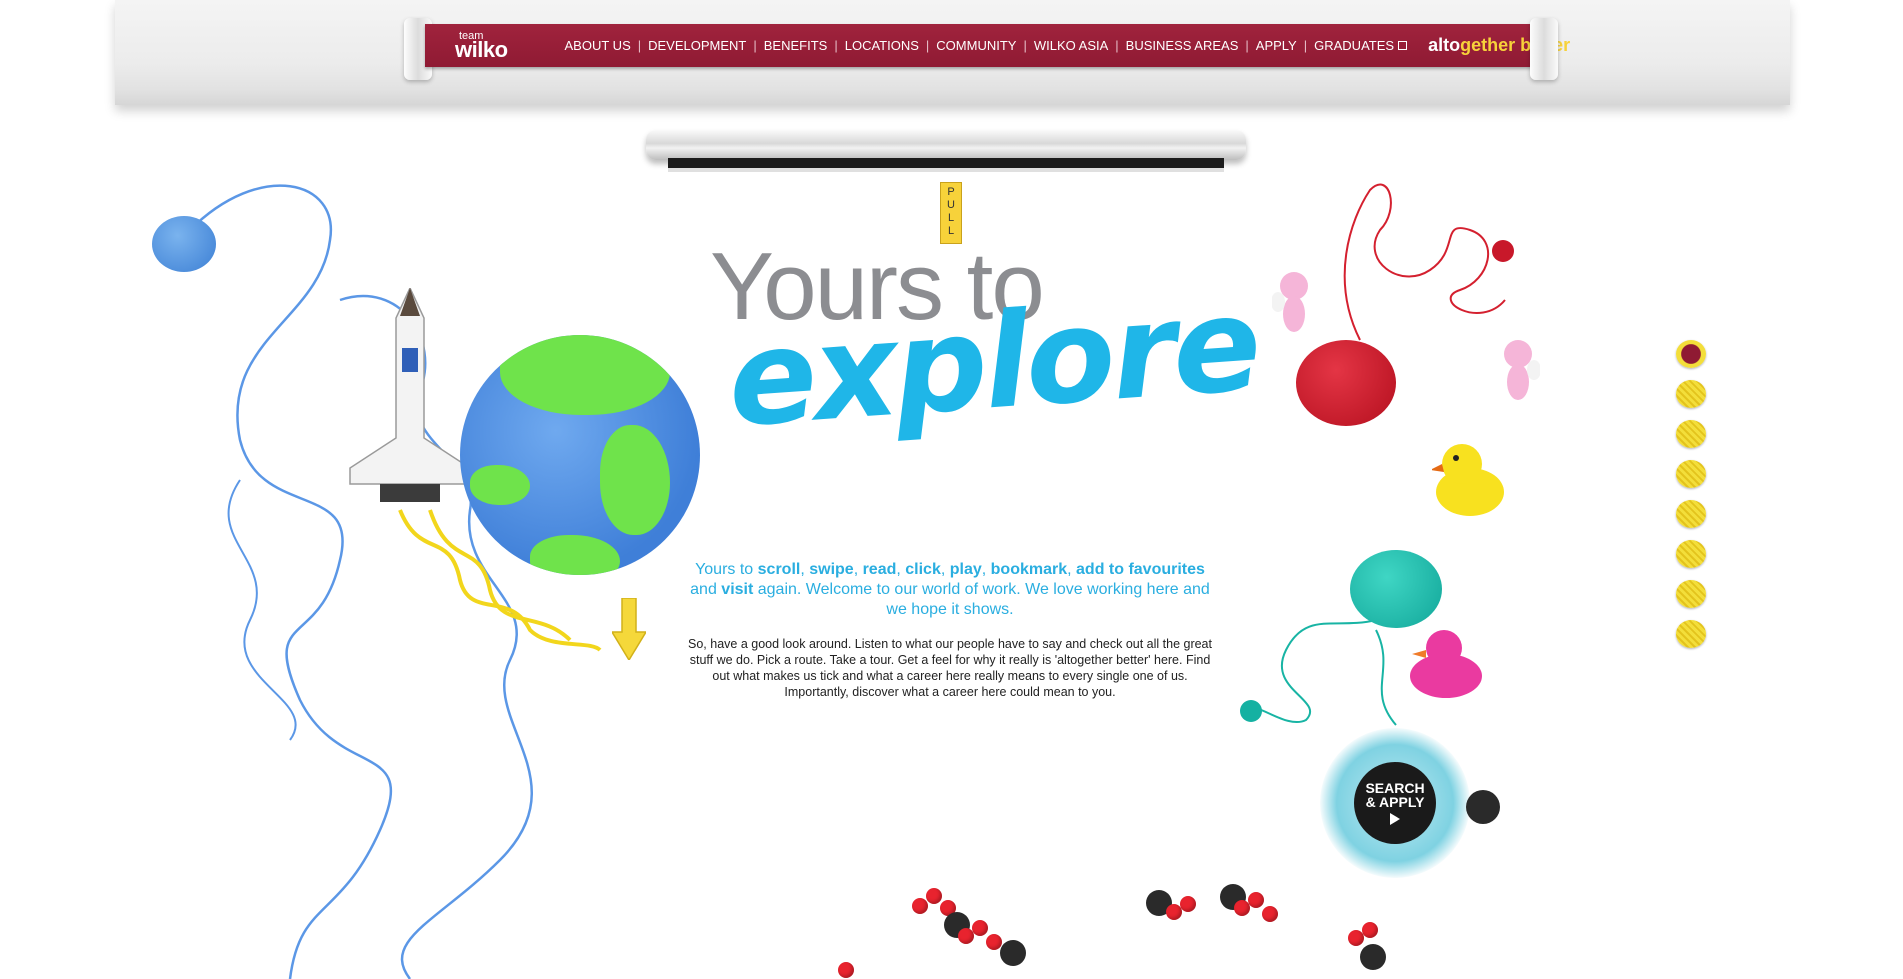 This screenshot has height=979, width=1903. Describe the element at coordinates (1395, 788) in the screenshot. I see `search-apply-line1: SEARCH` at that location.